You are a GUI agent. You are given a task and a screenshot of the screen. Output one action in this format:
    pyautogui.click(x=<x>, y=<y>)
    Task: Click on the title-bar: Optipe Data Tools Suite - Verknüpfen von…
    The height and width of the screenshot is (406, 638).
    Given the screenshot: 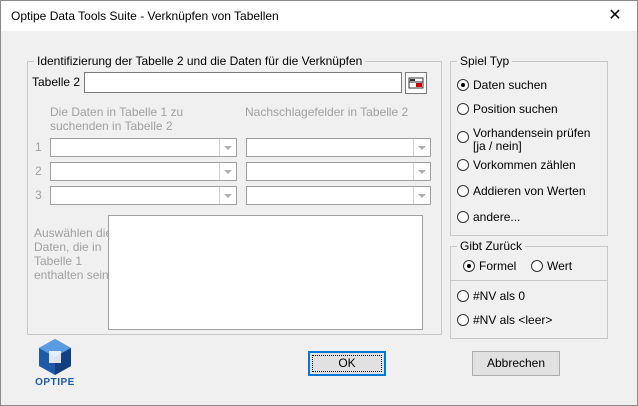 What is the action you would take?
    pyautogui.click(x=319, y=16)
    